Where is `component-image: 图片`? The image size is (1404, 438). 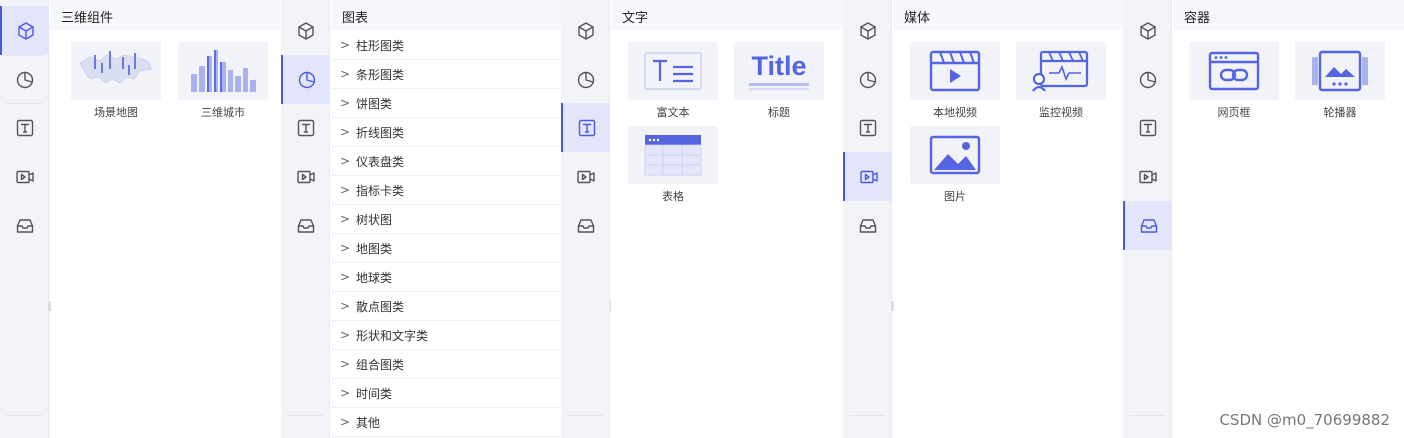
component-image: 图片 is located at coordinates (955, 165).